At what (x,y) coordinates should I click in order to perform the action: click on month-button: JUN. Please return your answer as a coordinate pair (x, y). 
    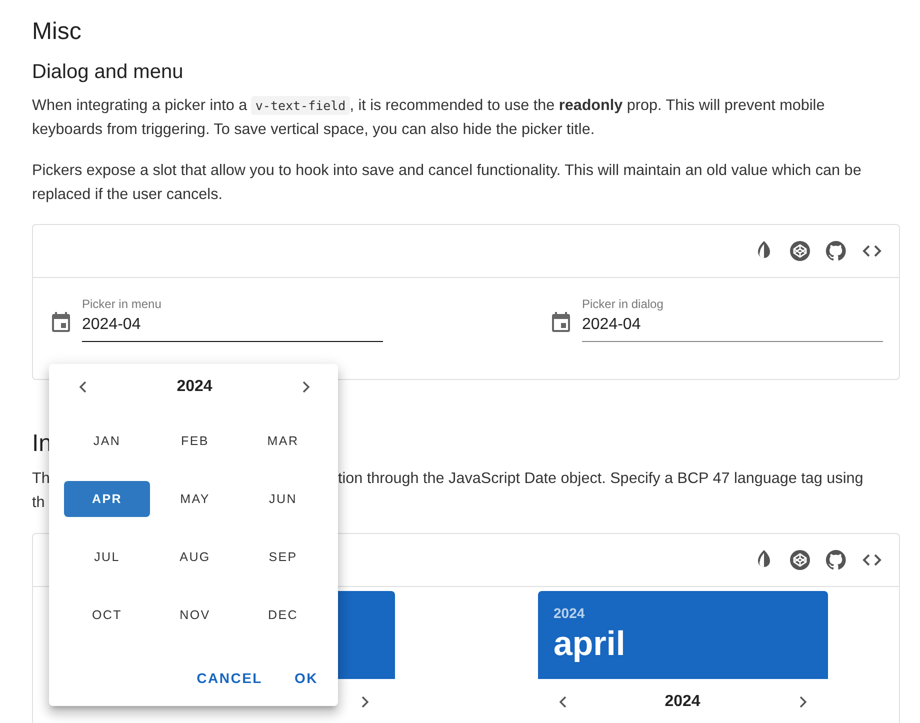
    Looking at the image, I should click on (283, 499).